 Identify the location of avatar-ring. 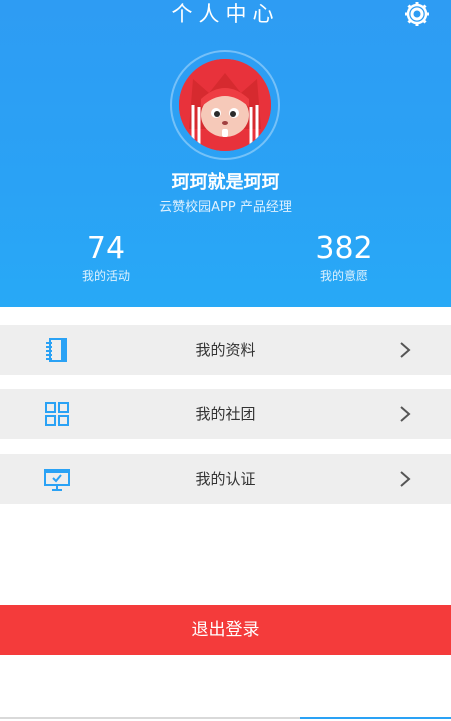
(225, 105).